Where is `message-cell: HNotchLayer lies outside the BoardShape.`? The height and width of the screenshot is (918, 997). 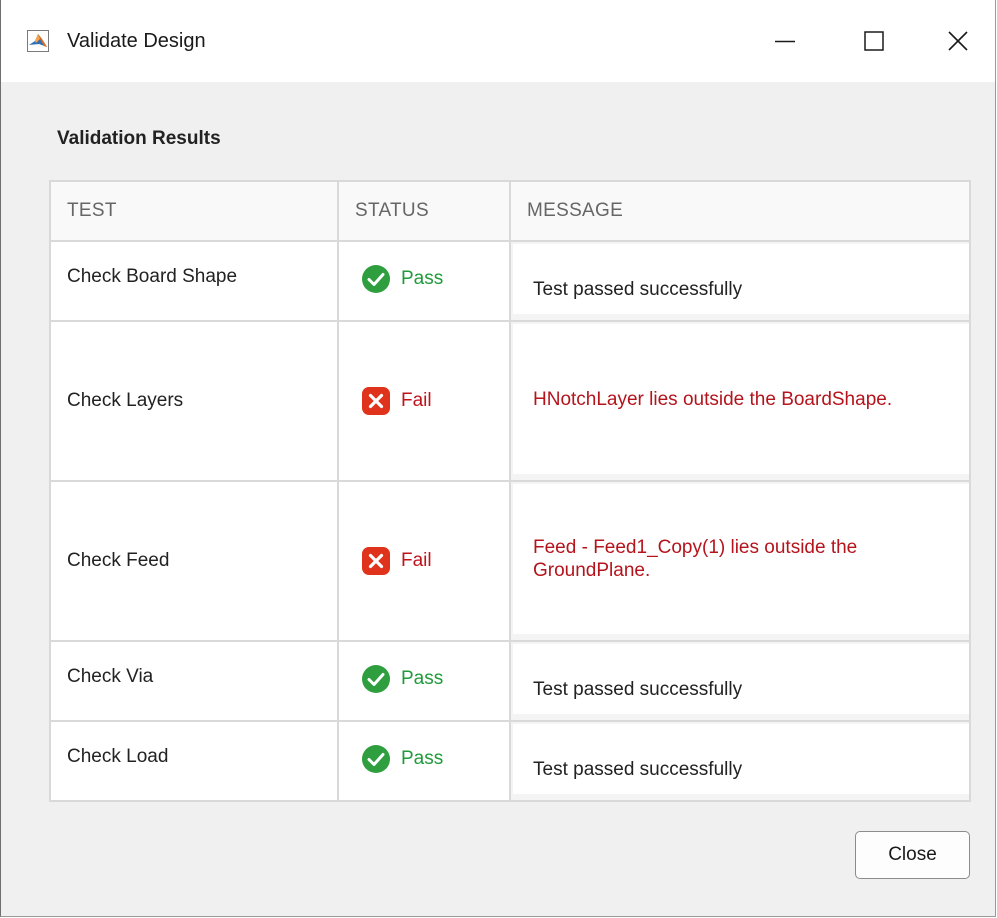 message-cell: HNotchLayer lies outside the BoardShape. is located at coordinates (740, 401).